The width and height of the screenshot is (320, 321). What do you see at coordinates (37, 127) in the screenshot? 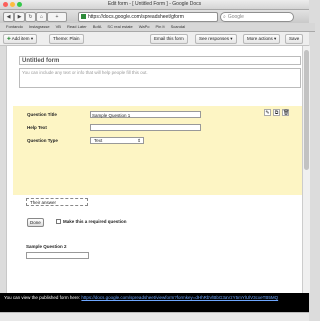
I see `help-text-label: Help Text` at bounding box center [37, 127].